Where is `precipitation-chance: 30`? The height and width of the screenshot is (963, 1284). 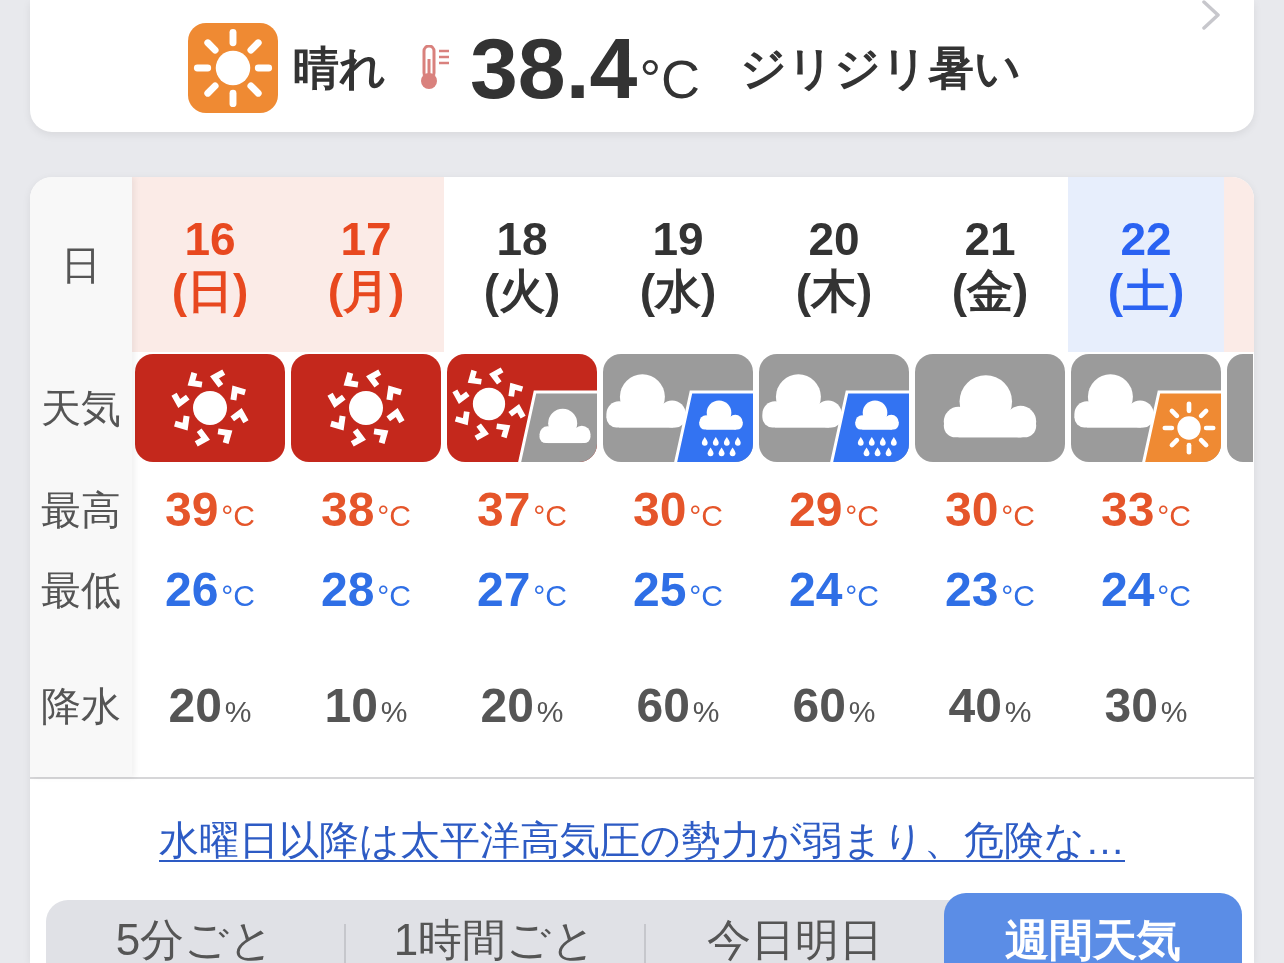
precipitation-chance: 30 is located at coordinates (1131, 705).